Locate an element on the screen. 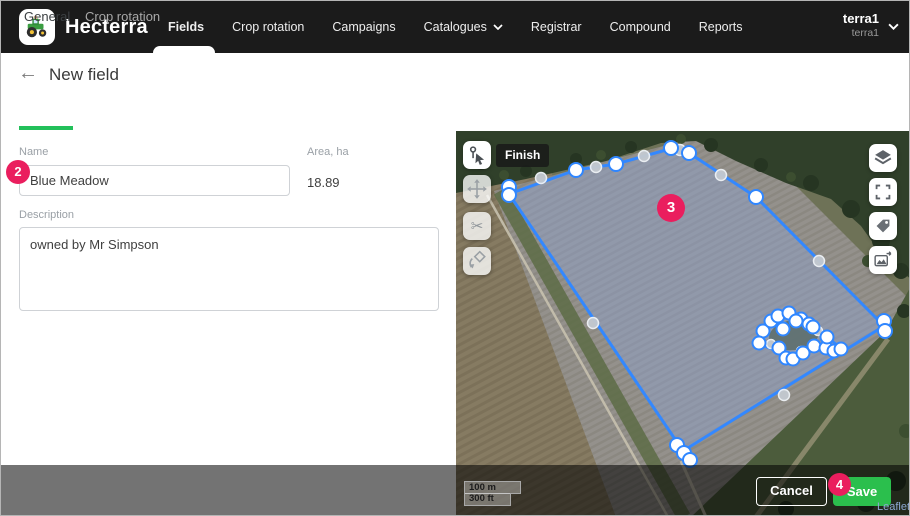 The image size is (910, 516). rotate-tool-button is located at coordinates (477, 261).